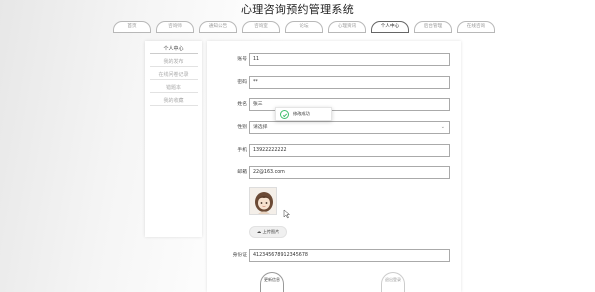  Describe the element at coordinates (260, 127) in the screenshot. I see `gender-select-value: 请选择` at that location.